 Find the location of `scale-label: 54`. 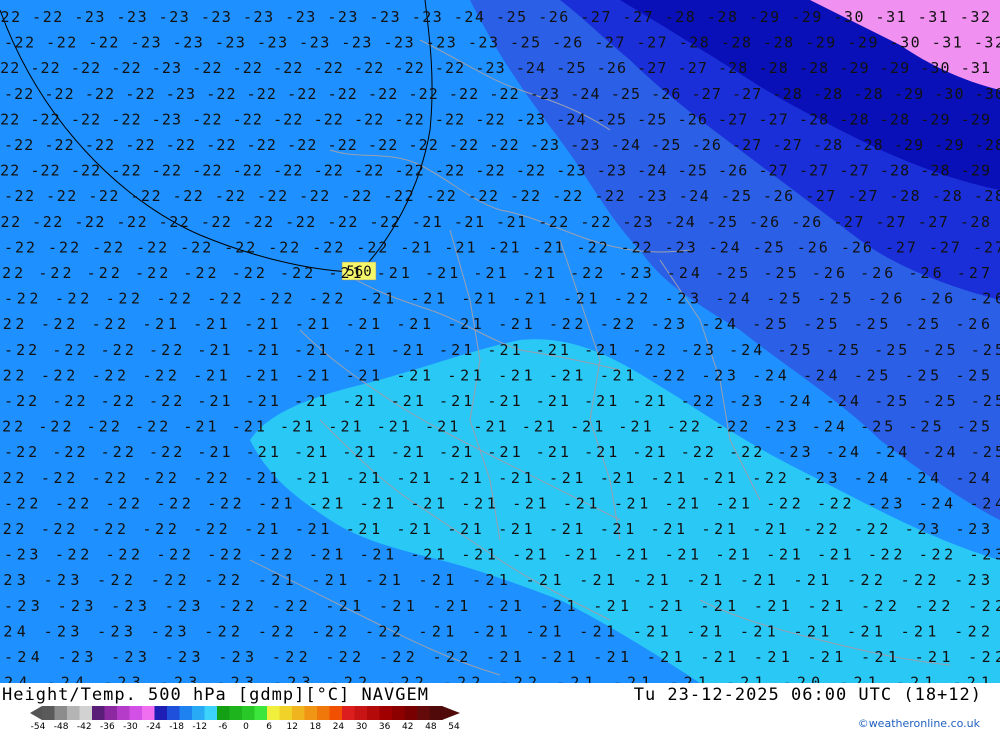

scale-label: 54 is located at coordinates (454, 727).